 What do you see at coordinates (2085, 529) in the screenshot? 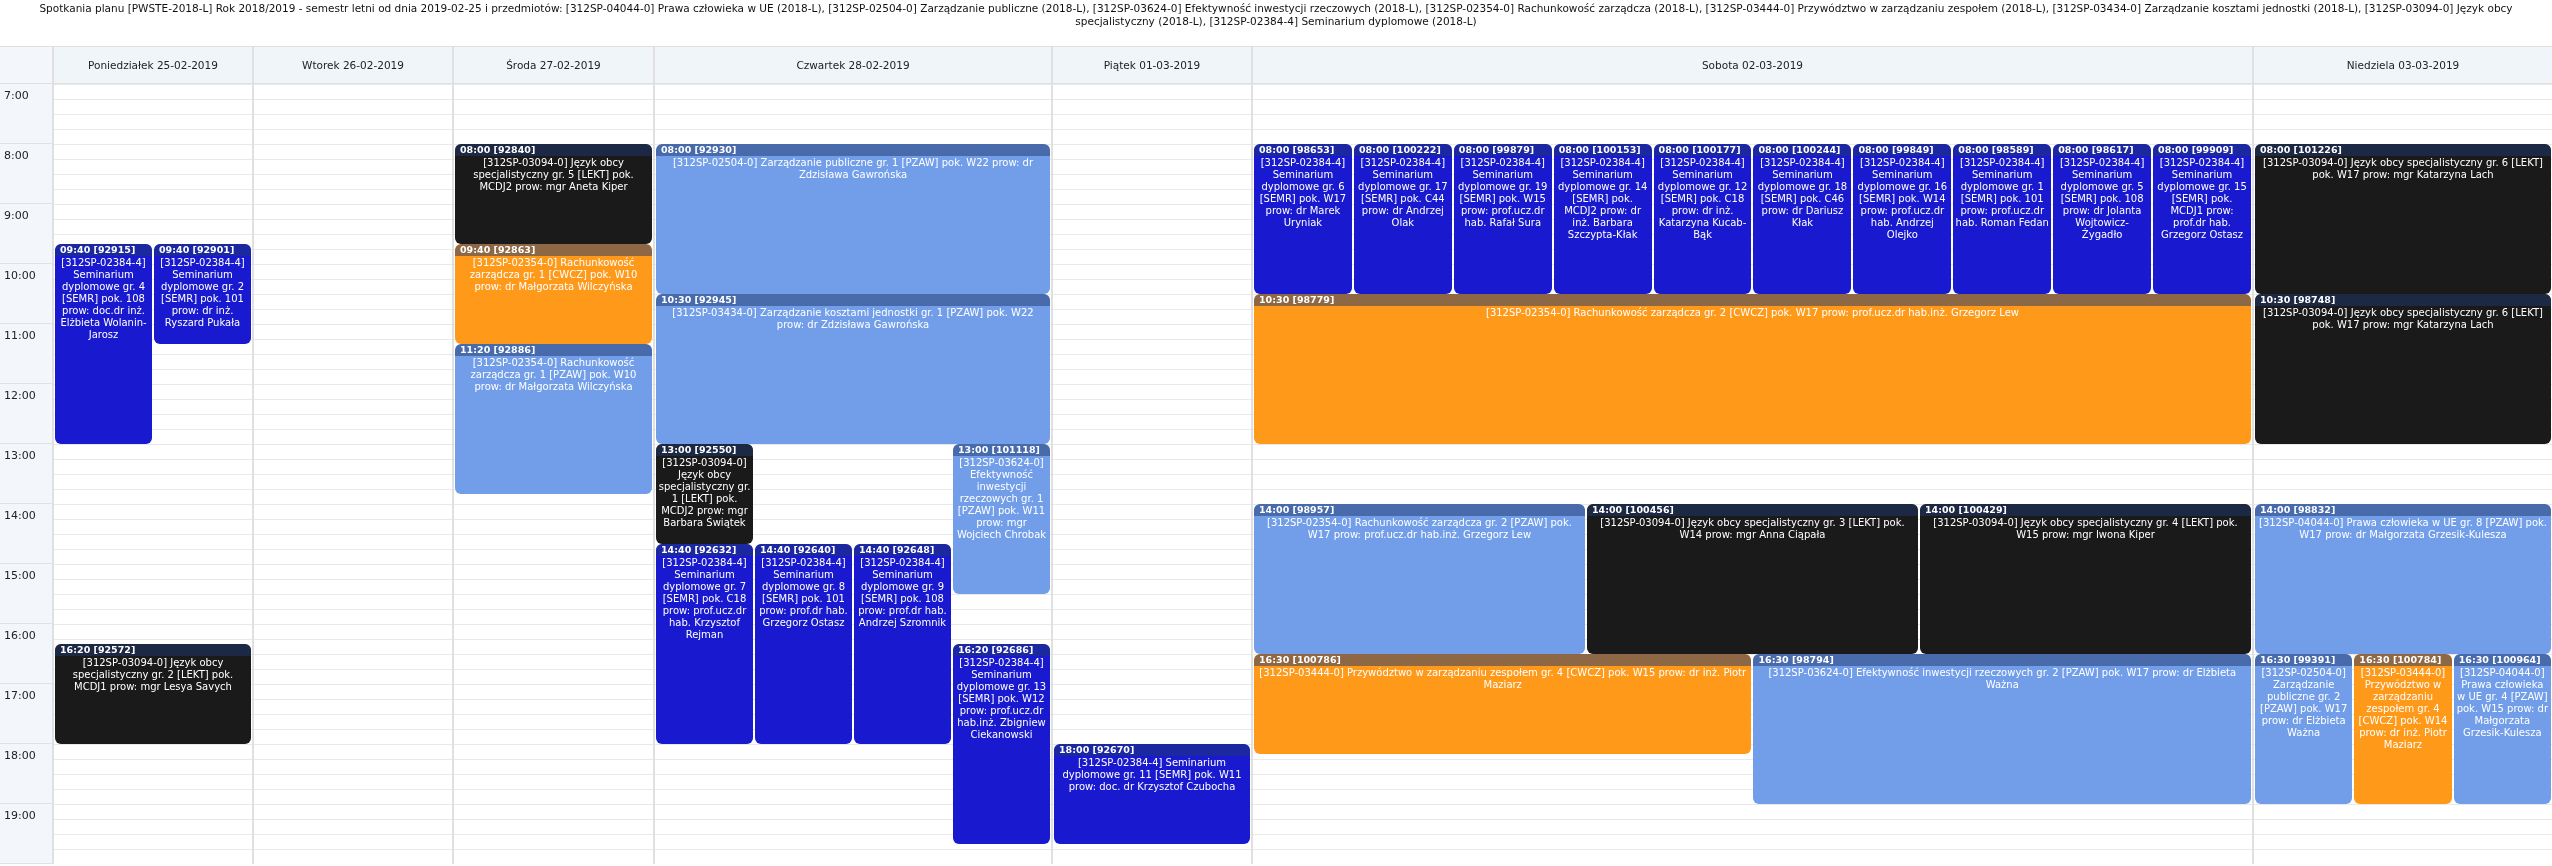
I see `event-text: [312SP-03094-0] Język obcy specjalistyczny gr. 4 [LEKT] pok. W15 prow: mgr Iwona Kiper` at bounding box center [2085, 529].